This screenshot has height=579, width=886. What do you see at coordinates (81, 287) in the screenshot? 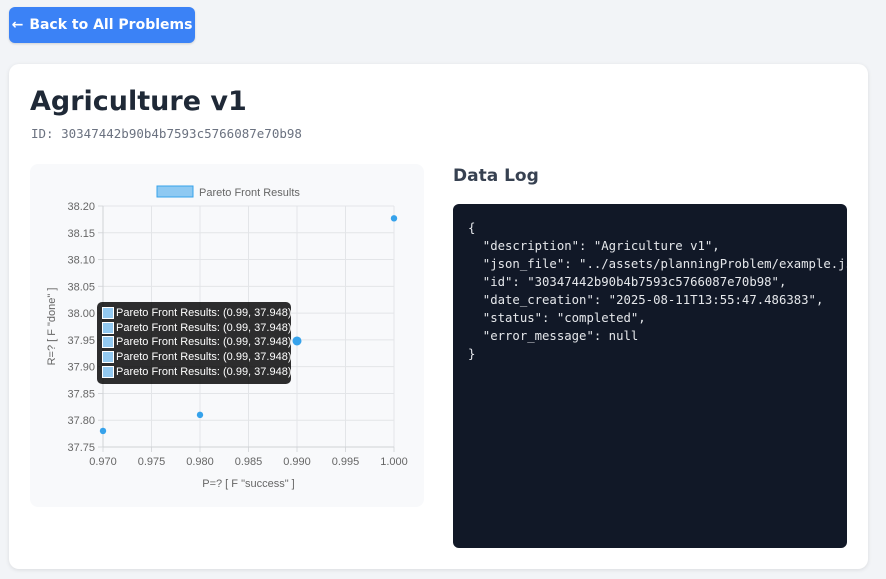
I see `y-tick-label: 38.05` at bounding box center [81, 287].